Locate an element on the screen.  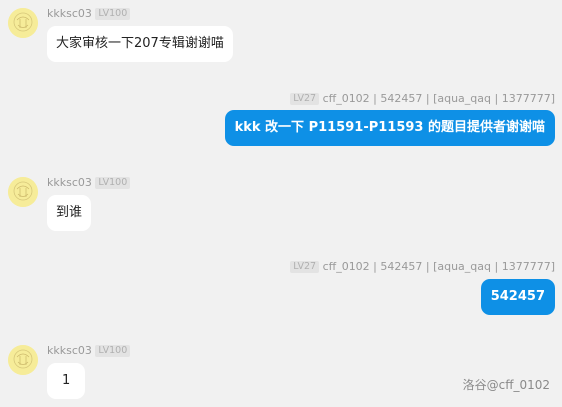
message-bubble: kkk 改一下 P11591-P11593 的题目提供者谢谢喵 is located at coordinates (389, 128).